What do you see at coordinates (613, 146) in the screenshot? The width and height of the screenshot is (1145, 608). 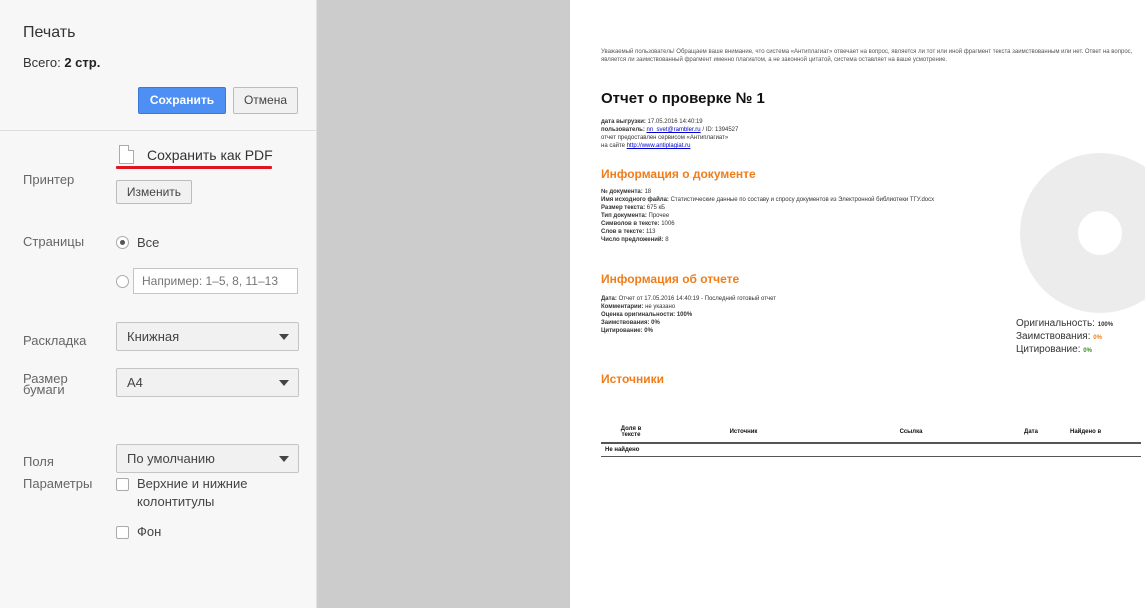 I see `site-prefix: на сайте` at bounding box center [613, 146].